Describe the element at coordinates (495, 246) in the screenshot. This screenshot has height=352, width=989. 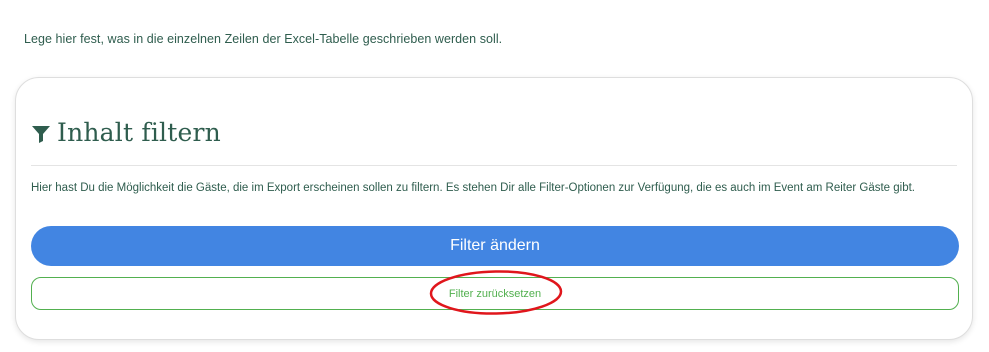
I see `change-filter-button: Filter ändern` at that location.